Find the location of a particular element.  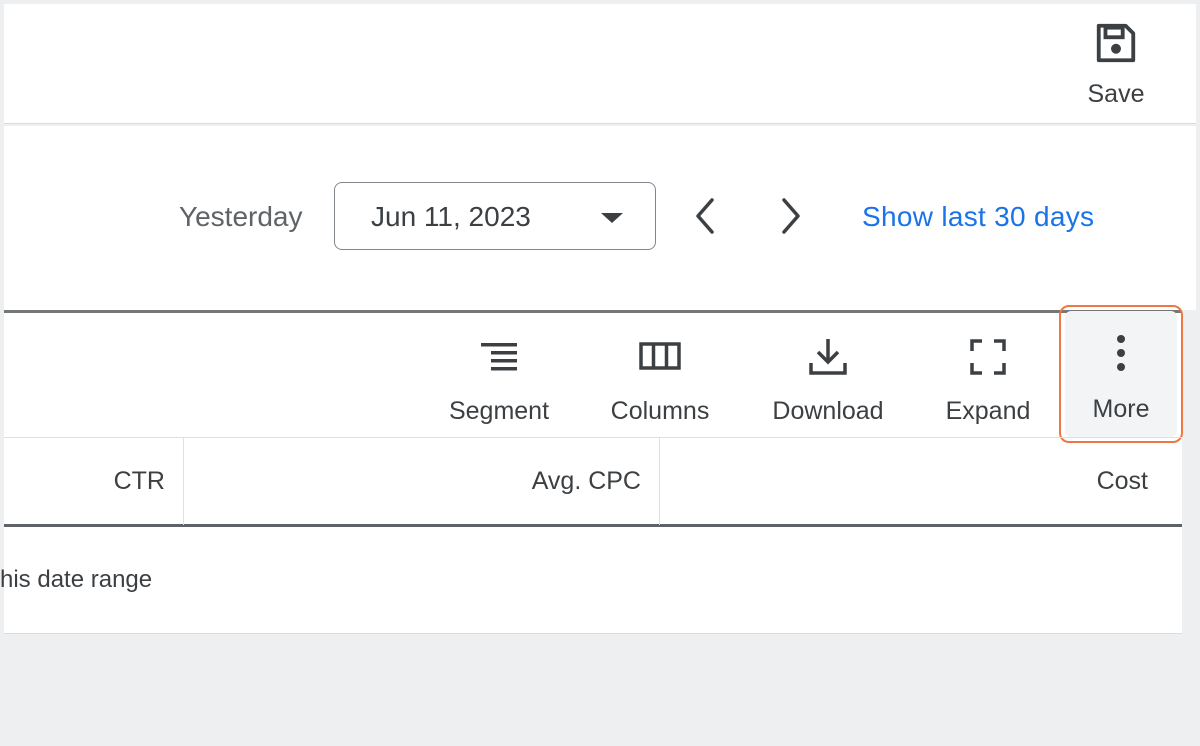

next-period-button is located at coordinates (792, 216).